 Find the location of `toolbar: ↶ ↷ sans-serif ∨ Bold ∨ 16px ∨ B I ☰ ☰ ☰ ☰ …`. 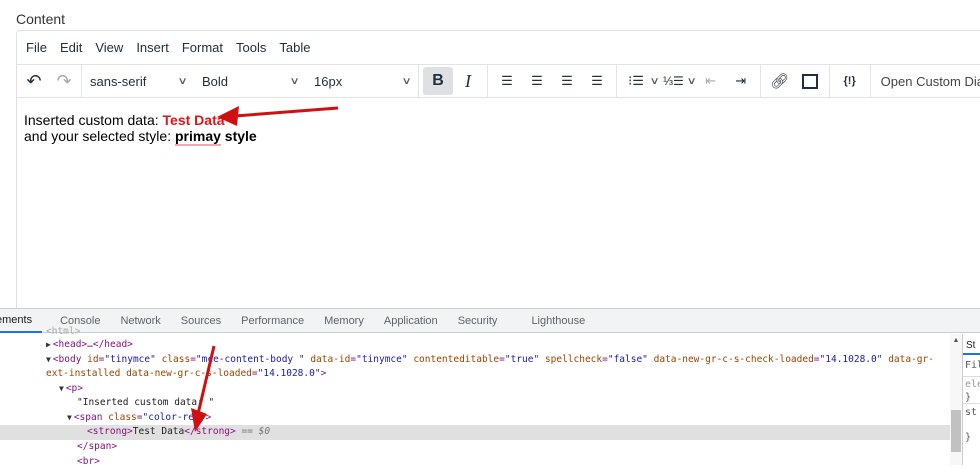

toolbar: ↶ ↷ sans-serif ∨ Bold ∨ 16px ∨ B I ☰ ☰ ☰ ☰ … is located at coordinates (498, 81).